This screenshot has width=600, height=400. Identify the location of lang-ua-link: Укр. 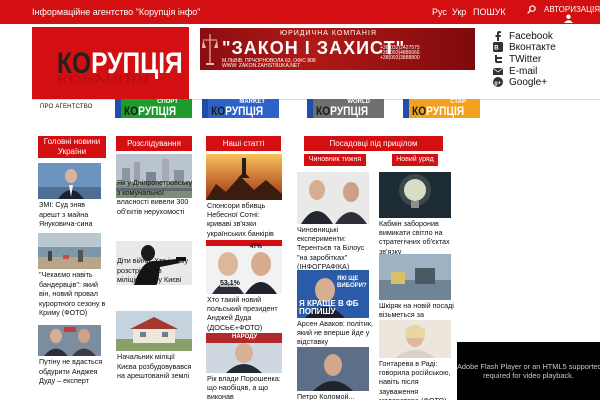
(459, 12).